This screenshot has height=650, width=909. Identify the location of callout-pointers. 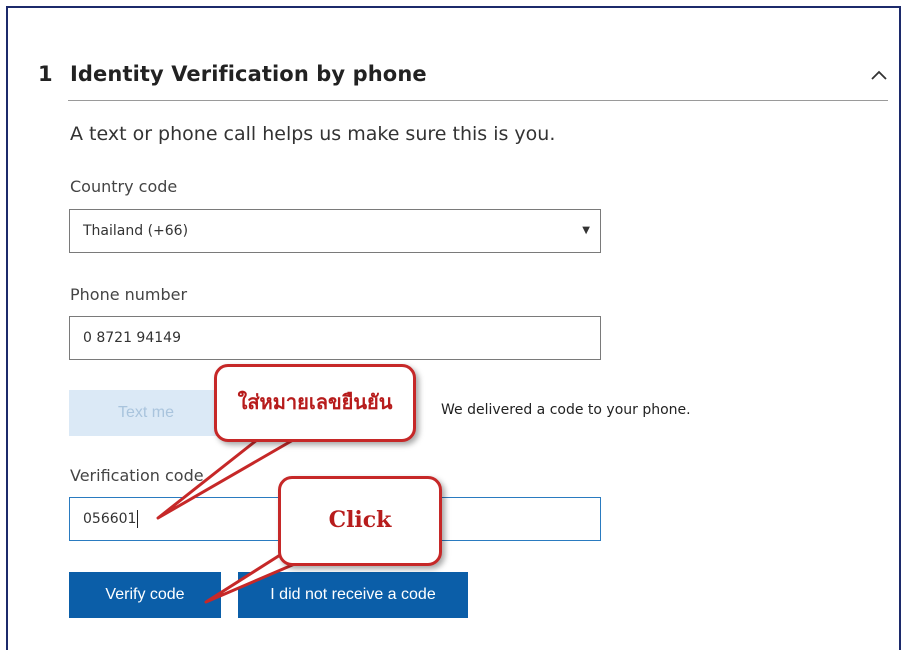
(238, 519).